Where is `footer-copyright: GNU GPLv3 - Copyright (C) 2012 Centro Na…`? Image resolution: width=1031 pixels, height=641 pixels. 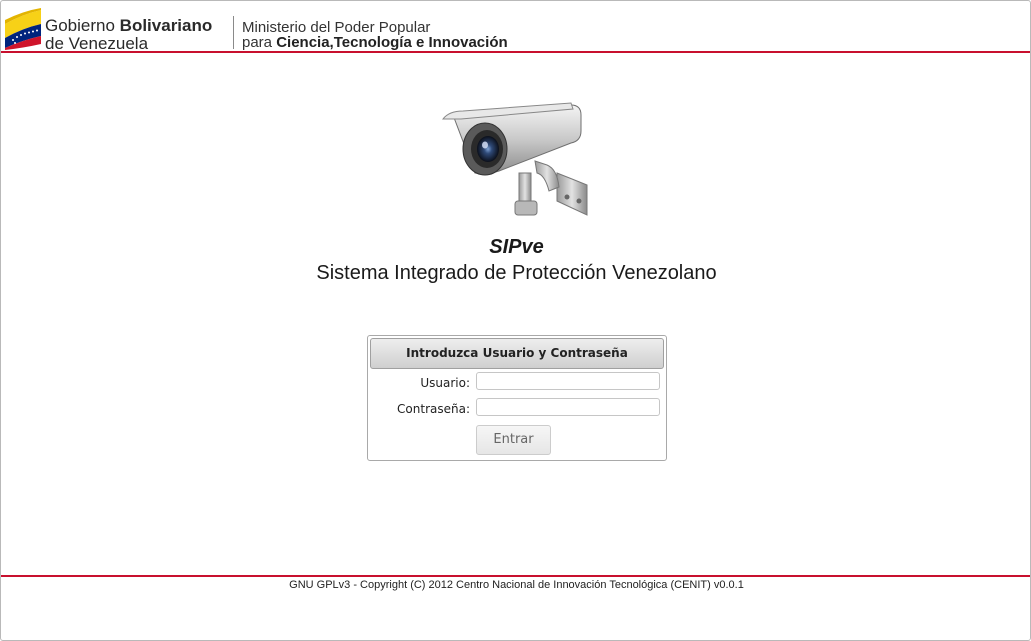
footer-copyright: GNU GPLv3 - Copyright (C) 2012 Centro Na… is located at coordinates (516, 585).